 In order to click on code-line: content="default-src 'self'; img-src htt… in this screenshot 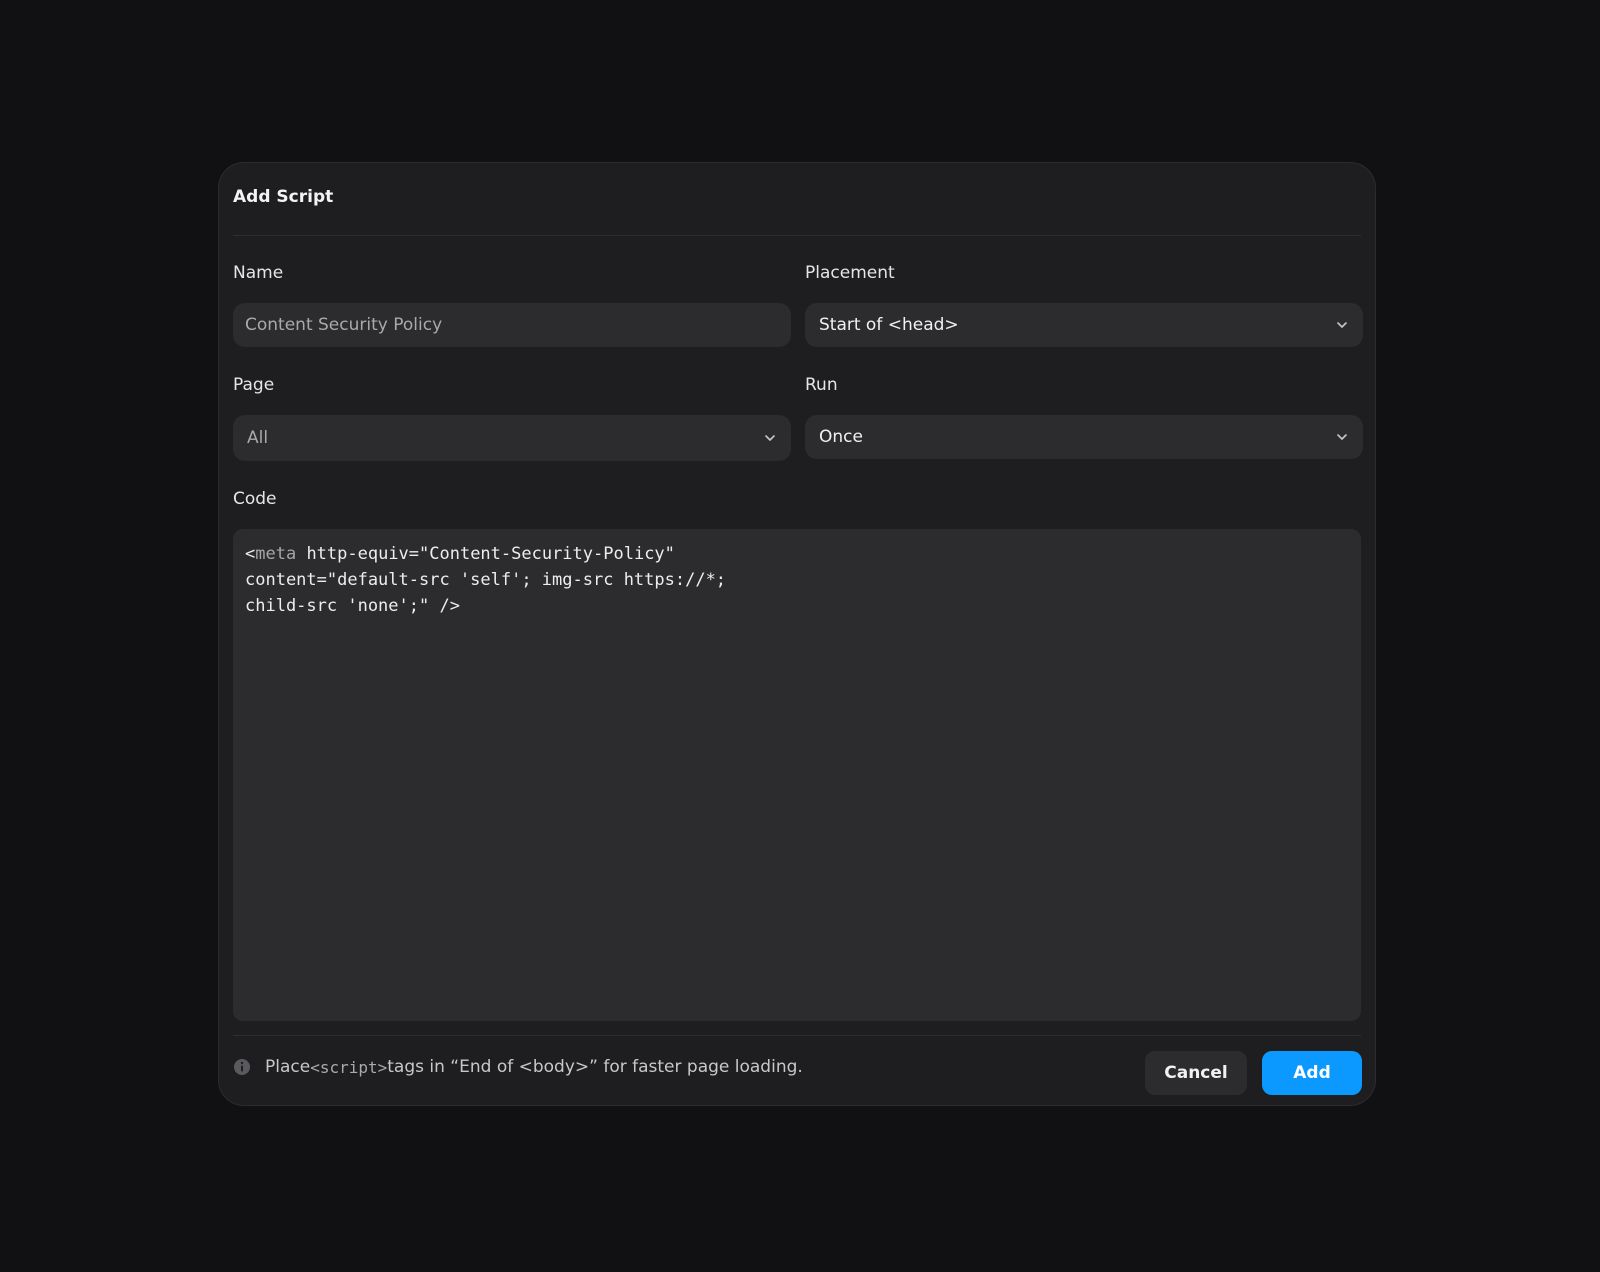, I will do `click(486, 580)`.